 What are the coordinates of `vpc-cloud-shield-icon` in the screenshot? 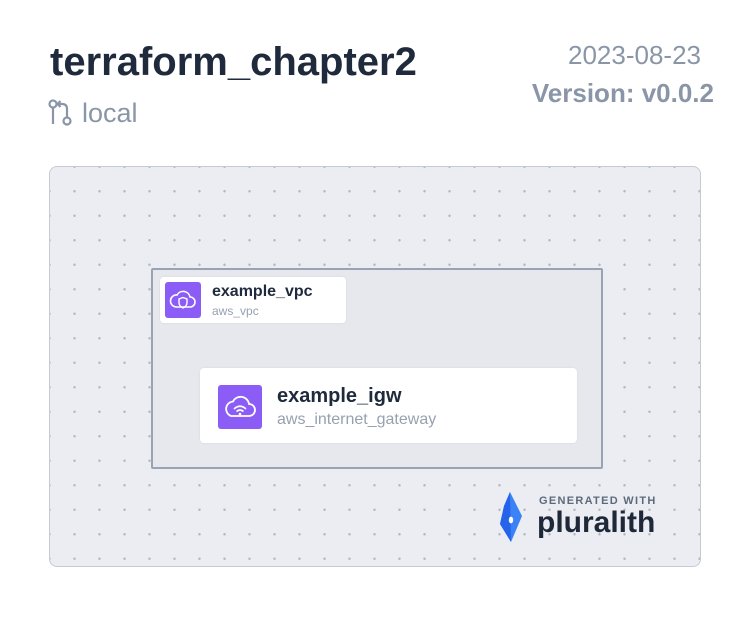 It's located at (183, 300).